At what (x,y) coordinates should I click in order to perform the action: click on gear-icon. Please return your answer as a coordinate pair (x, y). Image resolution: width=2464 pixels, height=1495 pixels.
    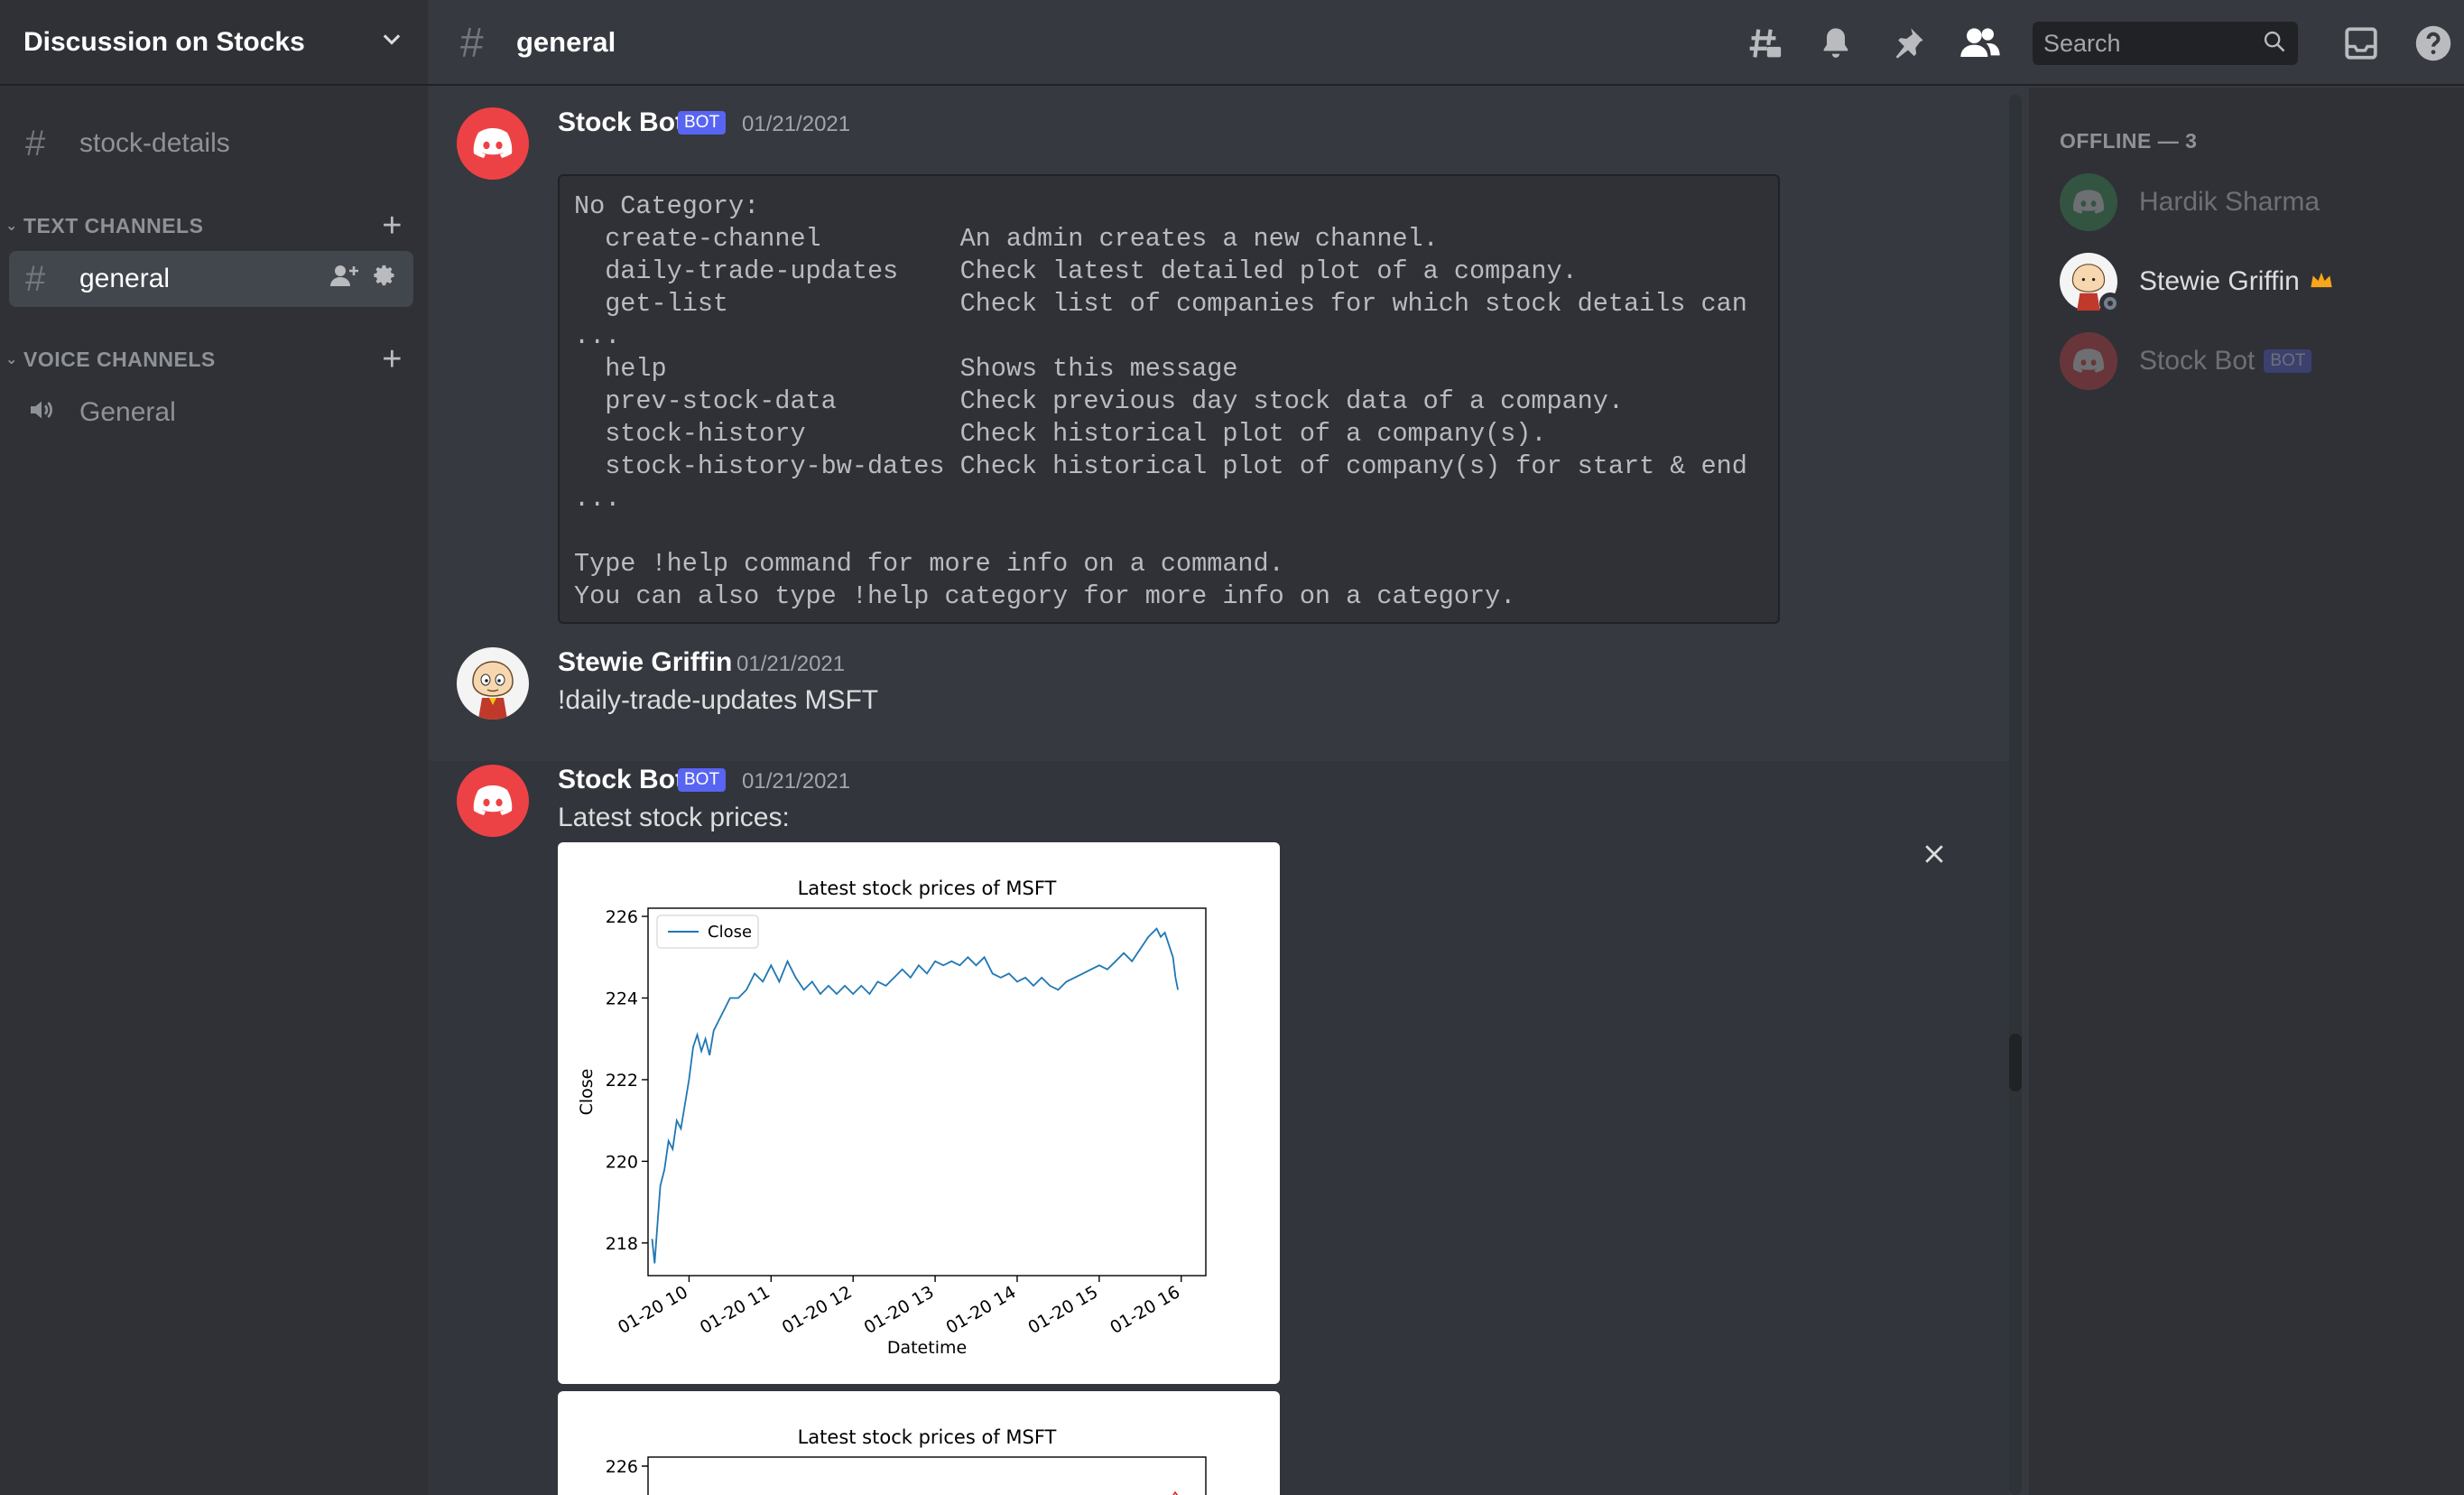
    Looking at the image, I should click on (384, 279).